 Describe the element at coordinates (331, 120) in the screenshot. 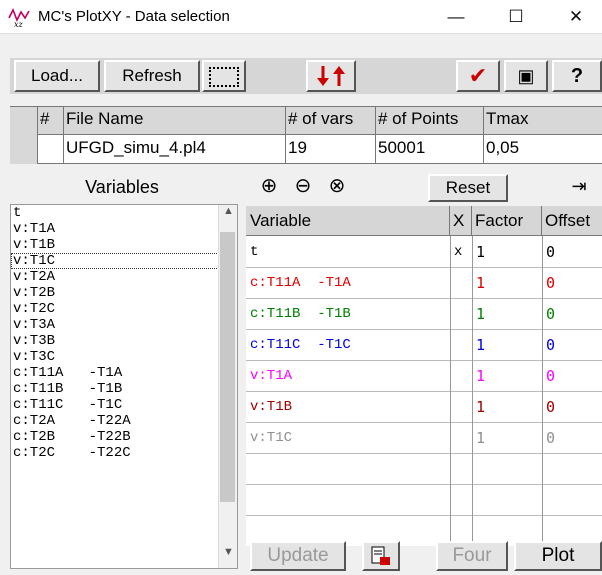

I see `file-header-vars: # of vars` at that location.